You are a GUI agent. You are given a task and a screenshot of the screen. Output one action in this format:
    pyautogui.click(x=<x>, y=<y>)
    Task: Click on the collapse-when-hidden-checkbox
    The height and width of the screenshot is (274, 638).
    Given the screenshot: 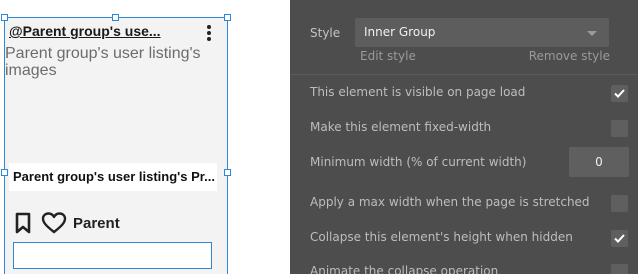 What is the action you would take?
    pyautogui.click(x=619, y=238)
    